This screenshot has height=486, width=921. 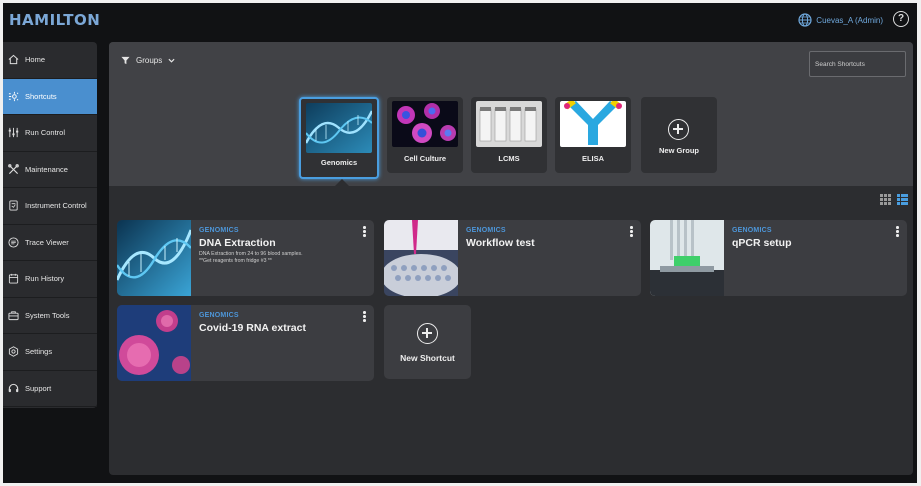 What do you see at coordinates (46, 169) in the screenshot?
I see `sidebar-item-label: Maintenance` at bounding box center [46, 169].